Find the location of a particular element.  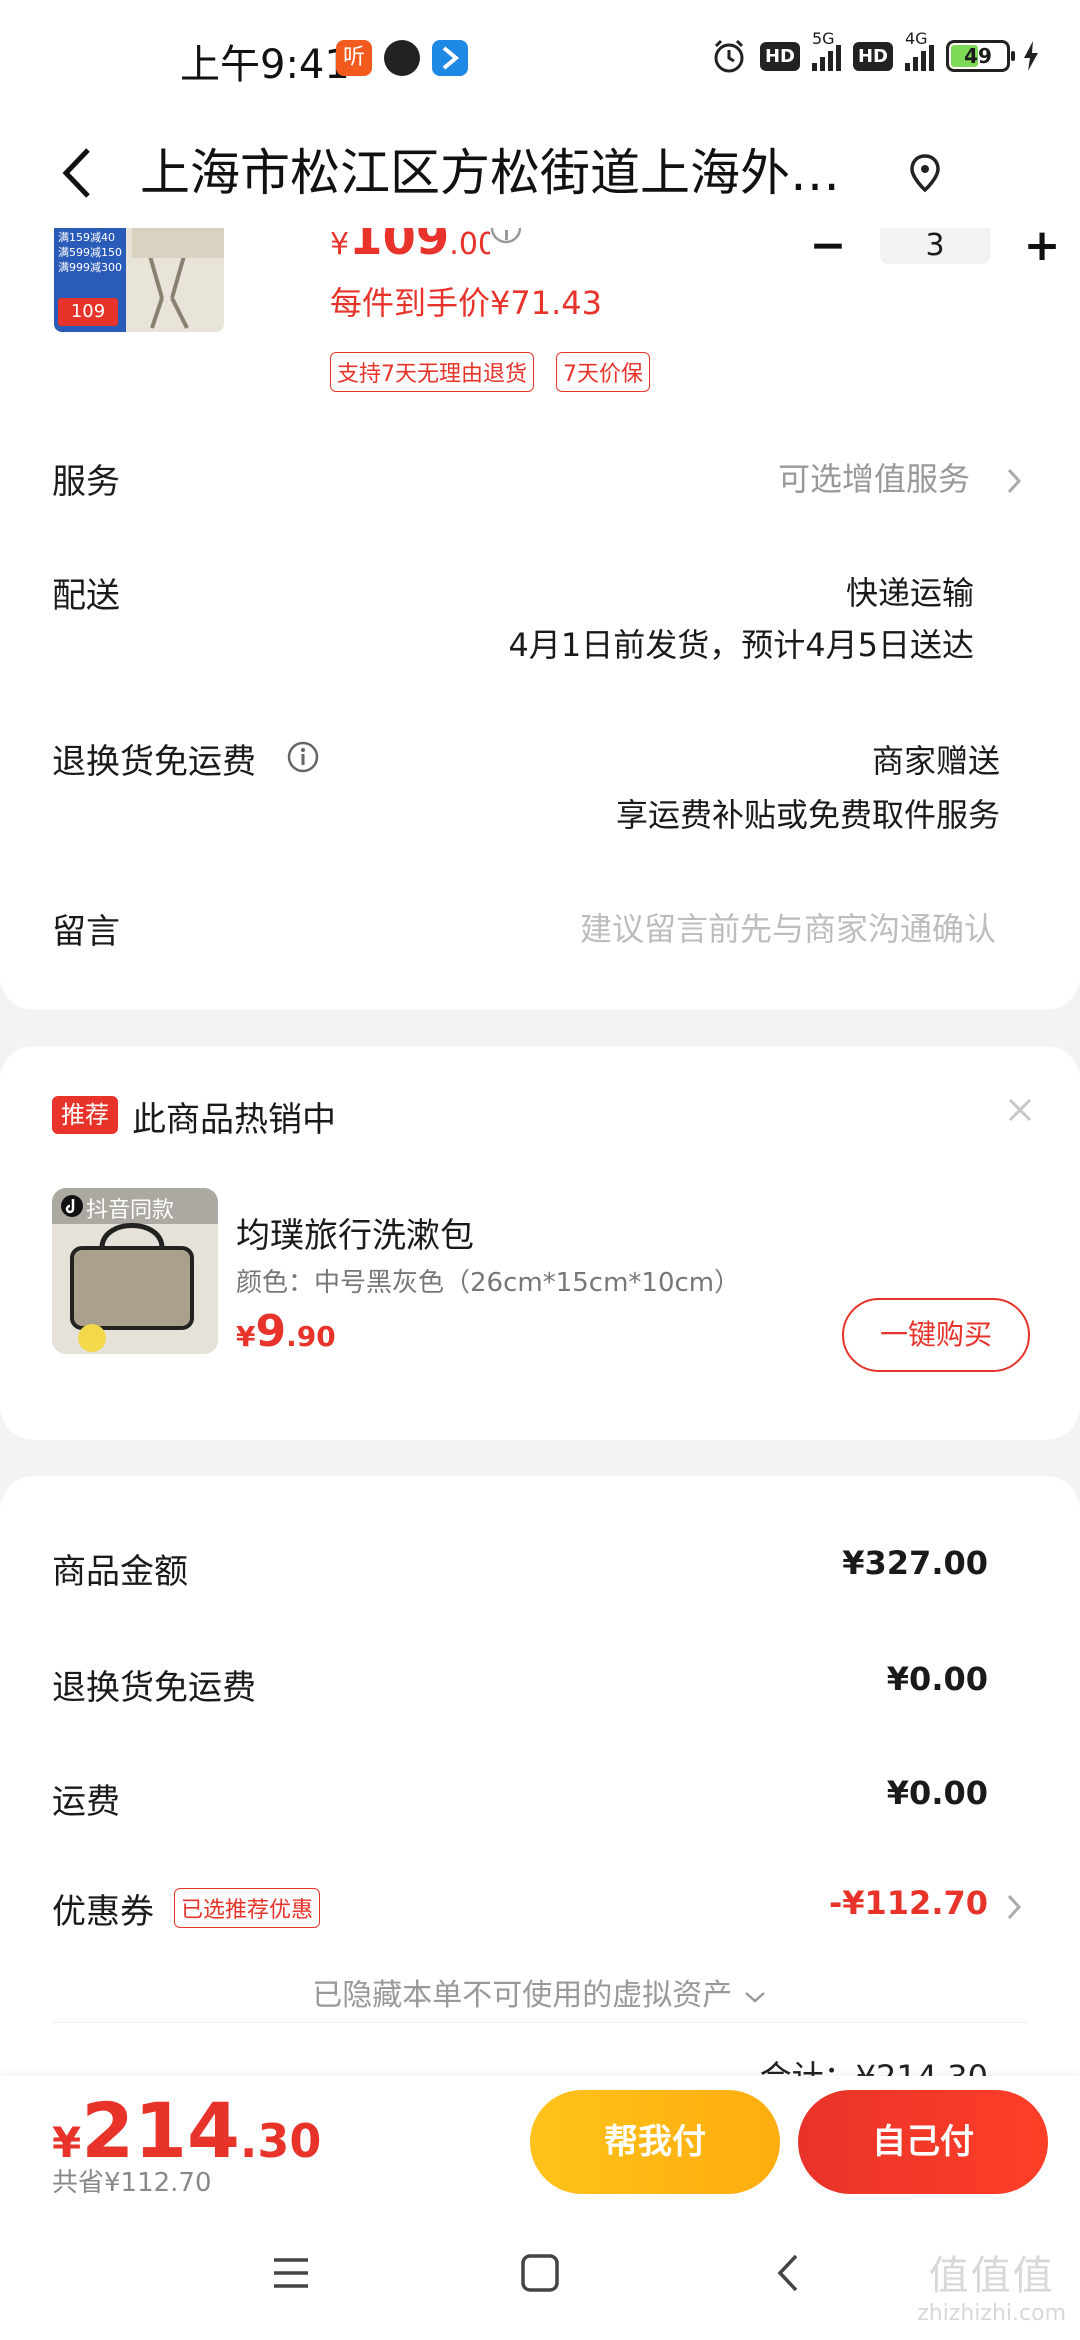

signal-4g-icon: 4G is located at coordinates (919, 50).